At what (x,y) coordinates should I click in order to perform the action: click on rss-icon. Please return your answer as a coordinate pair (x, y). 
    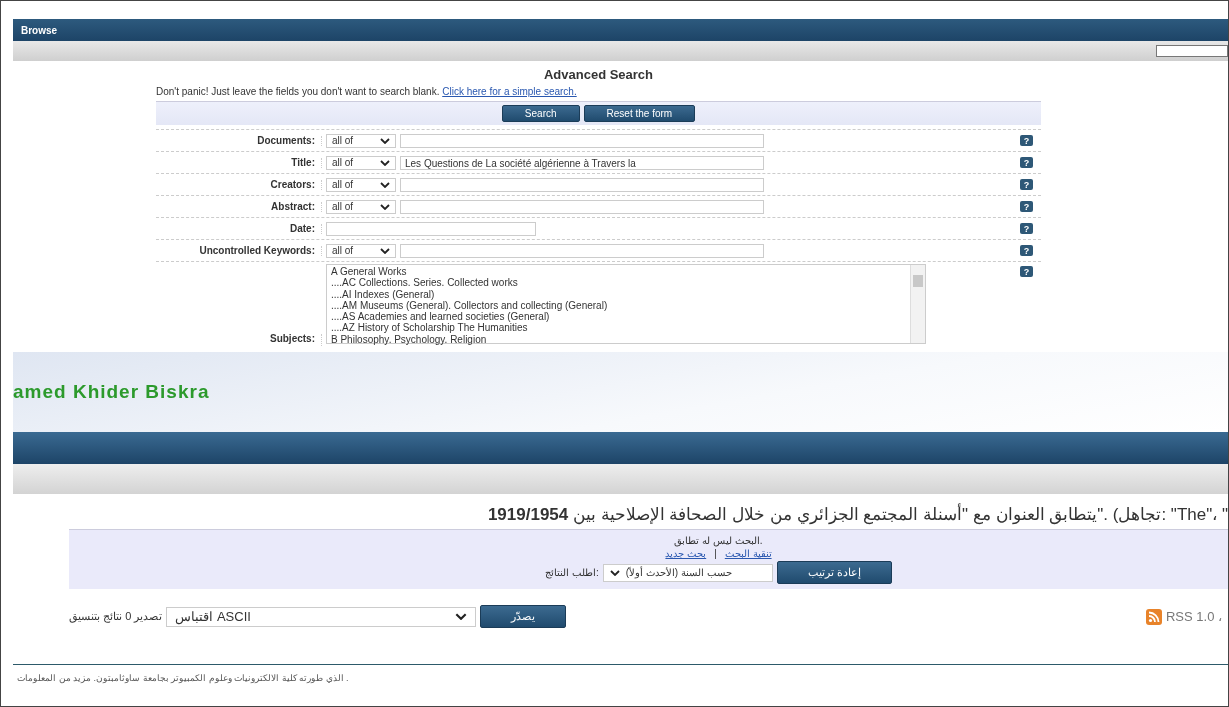
    Looking at the image, I should click on (1153, 616).